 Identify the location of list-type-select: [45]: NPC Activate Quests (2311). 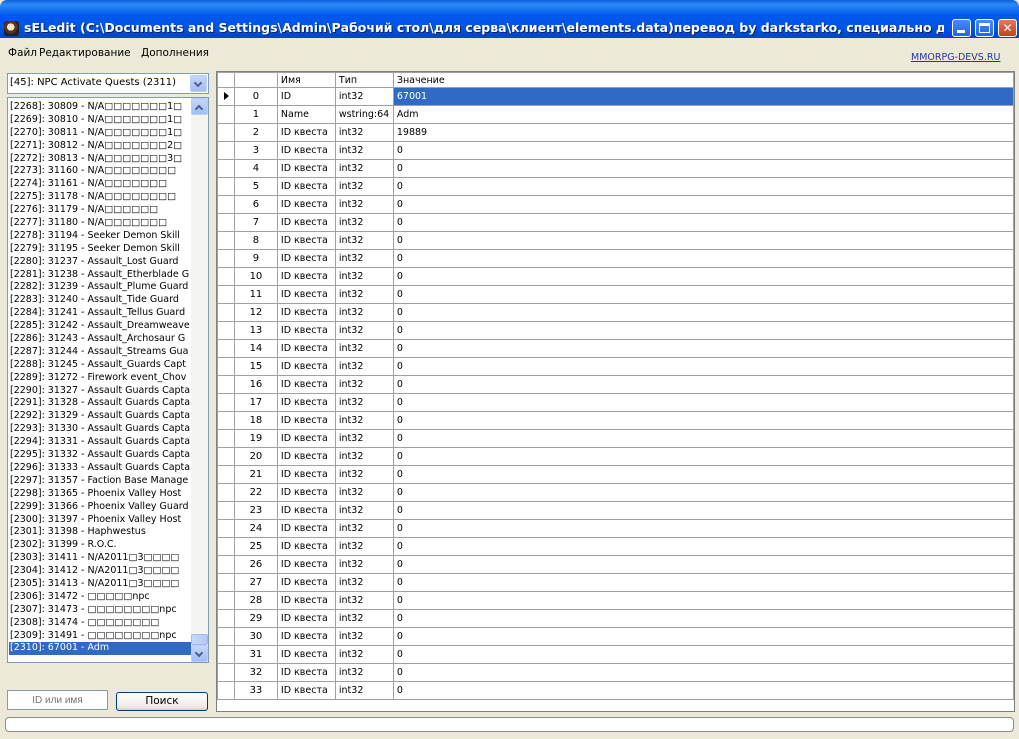
(108, 83).